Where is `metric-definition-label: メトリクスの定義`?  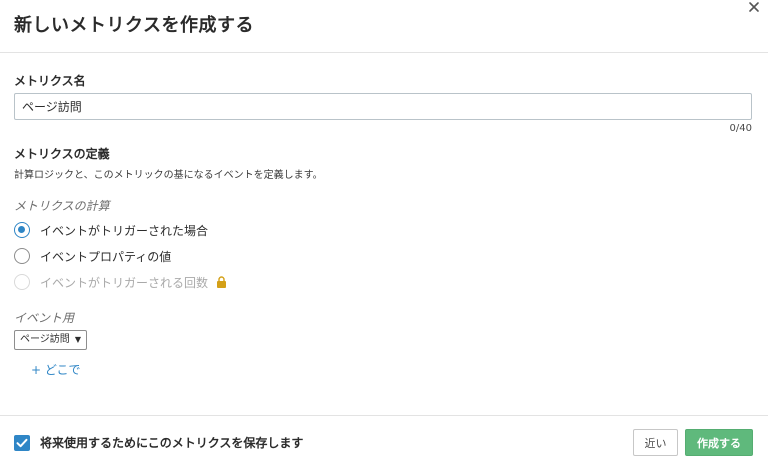 metric-definition-label: メトリクスの定義 is located at coordinates (62, 154).